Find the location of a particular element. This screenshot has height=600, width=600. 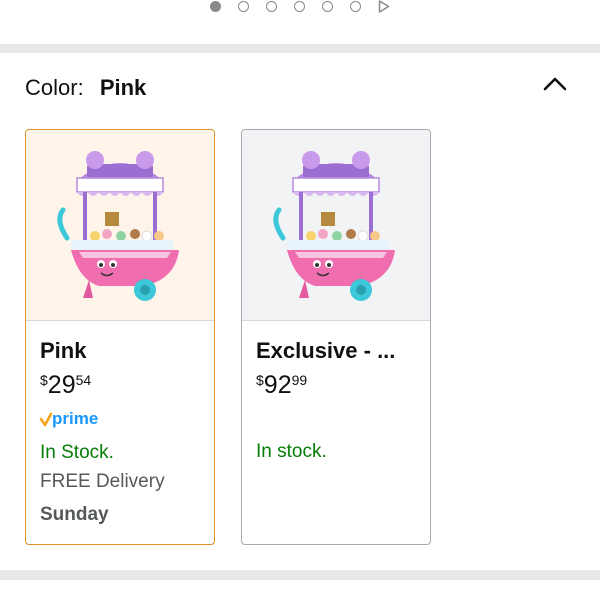

chevron-up-icon is located at coordinates (555, 84).